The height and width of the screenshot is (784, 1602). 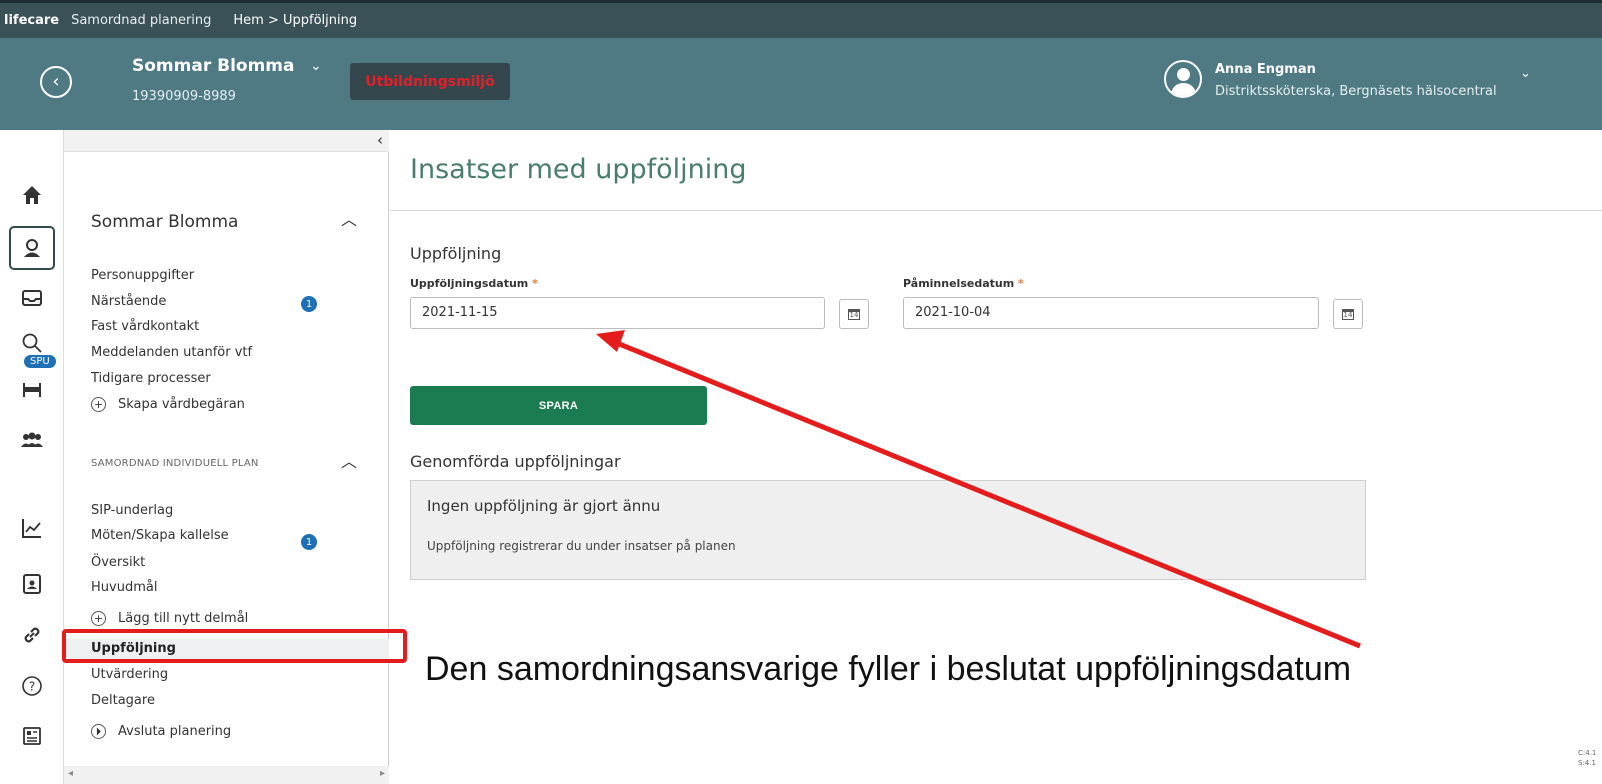 What do you see at coordinates (1587, 758) in the screenshot?
I see `version-label: C:4.1 S:4.1` at bounding box center [1587, 758].